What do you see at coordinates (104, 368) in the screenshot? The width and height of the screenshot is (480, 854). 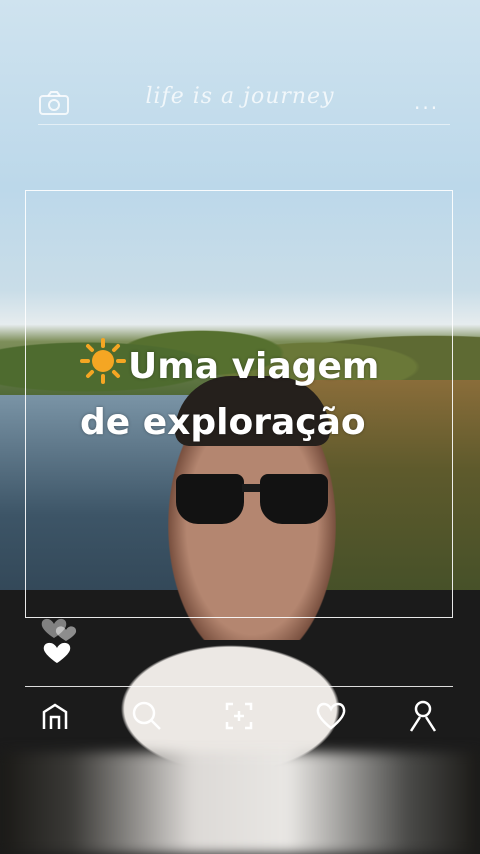 I see `sun-icon` at bounding box center [104, 368].